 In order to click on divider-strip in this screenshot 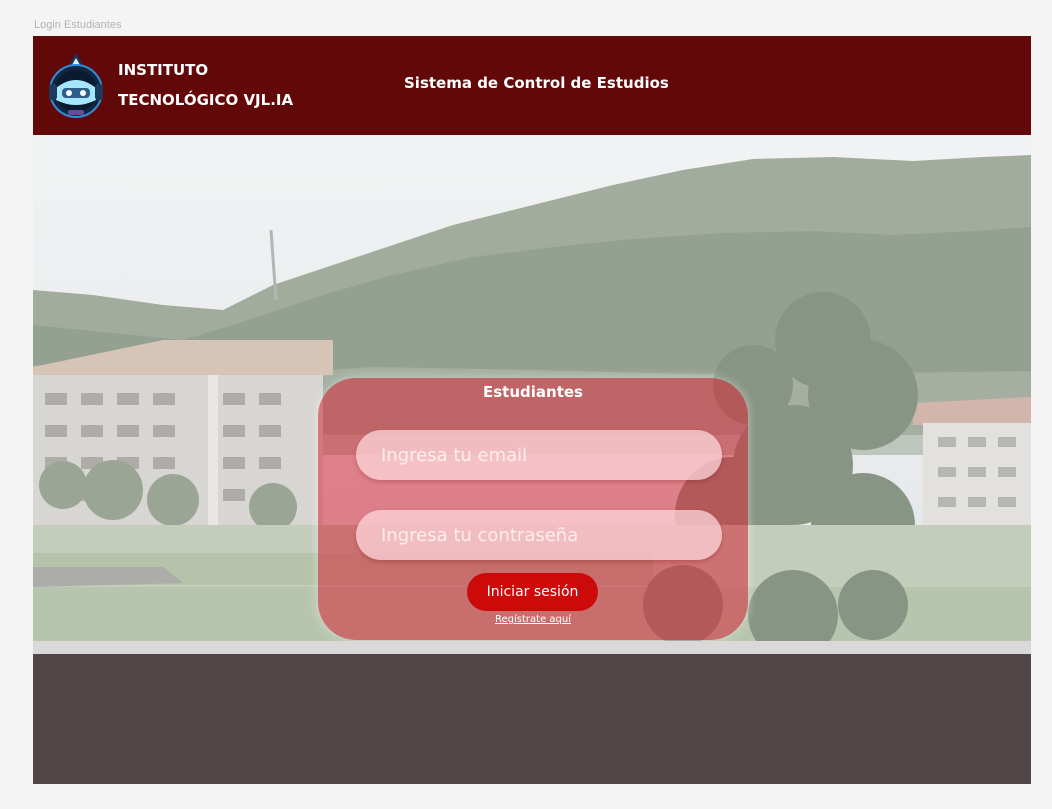, I will do `click(532, 647)`.